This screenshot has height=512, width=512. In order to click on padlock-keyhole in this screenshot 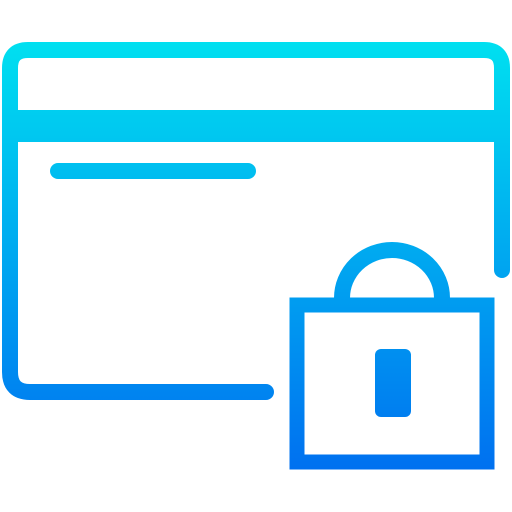, I will do `click(393, 383)`.